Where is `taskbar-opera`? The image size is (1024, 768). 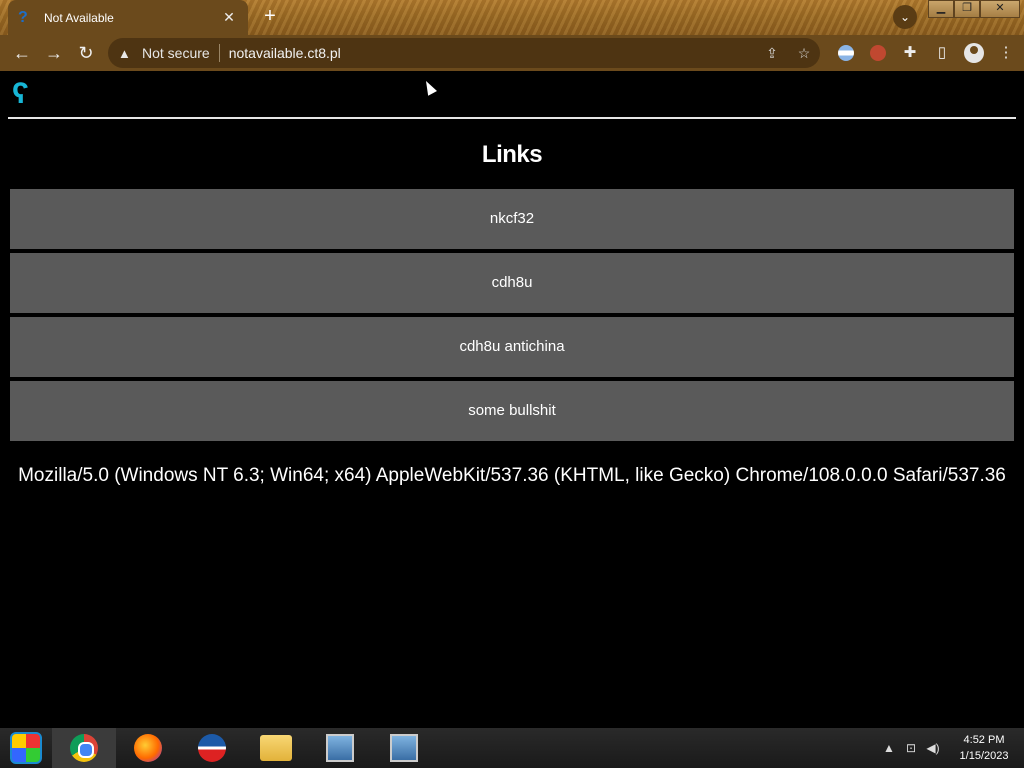 taskbar-opera is located at coordinates (212, 748).